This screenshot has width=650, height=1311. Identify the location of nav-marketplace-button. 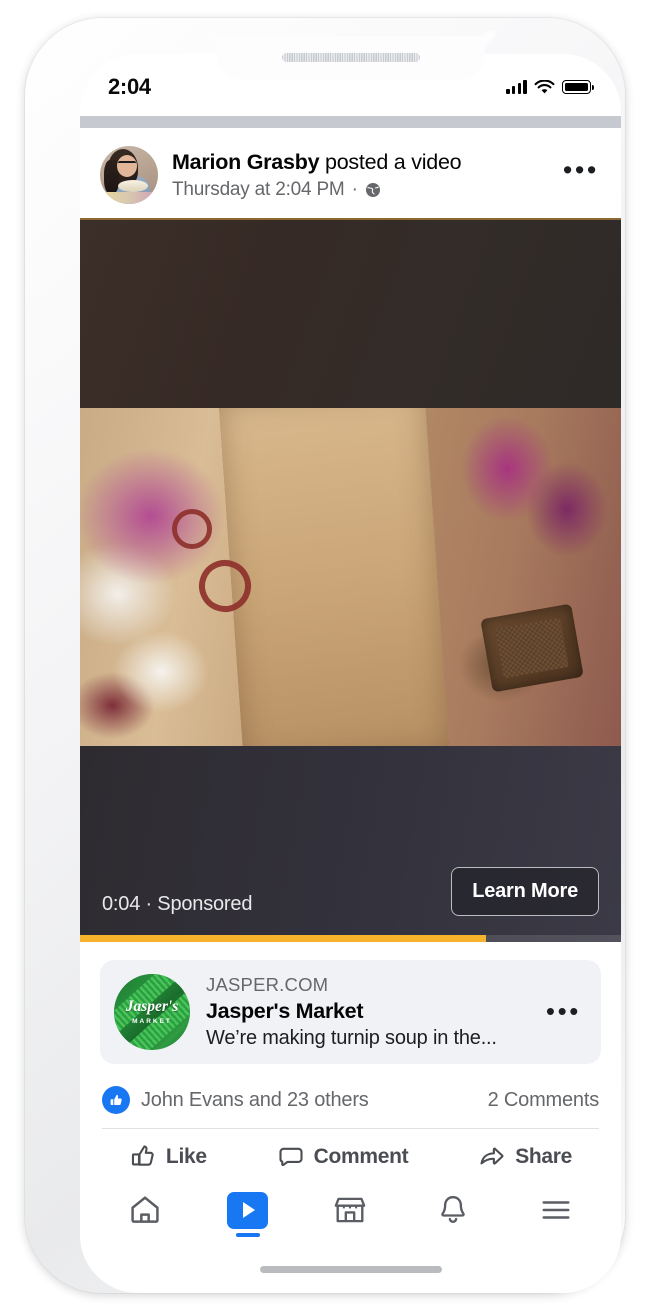
(350, 1210).